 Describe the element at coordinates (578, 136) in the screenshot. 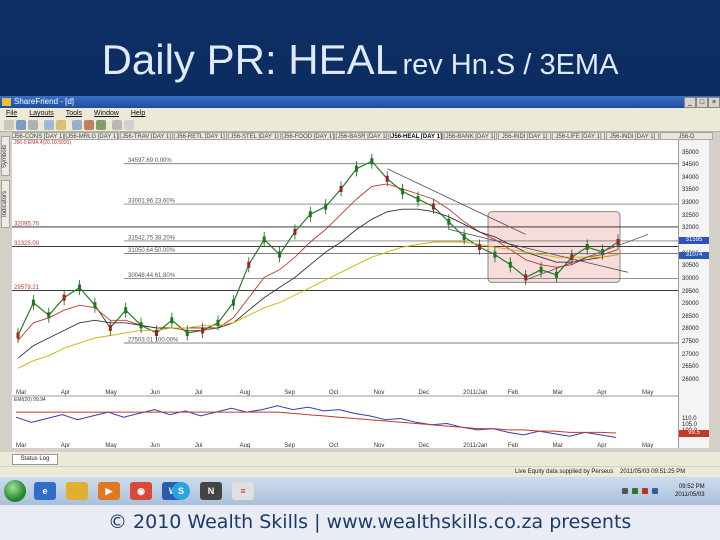

I see `tab-10: J56-LIFE [DAY 1]` at that location.